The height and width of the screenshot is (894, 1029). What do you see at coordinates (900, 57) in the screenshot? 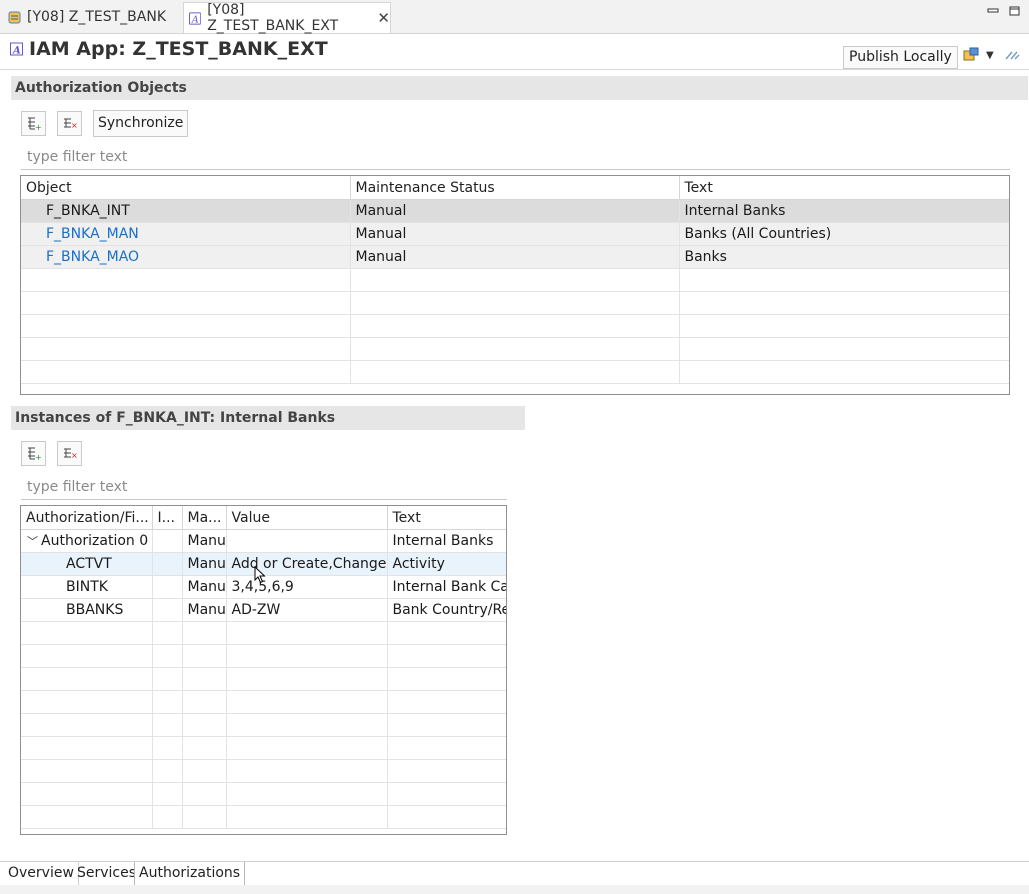
I see `publish-locally-button: Publish Locally` at bounding box center [900, 57].